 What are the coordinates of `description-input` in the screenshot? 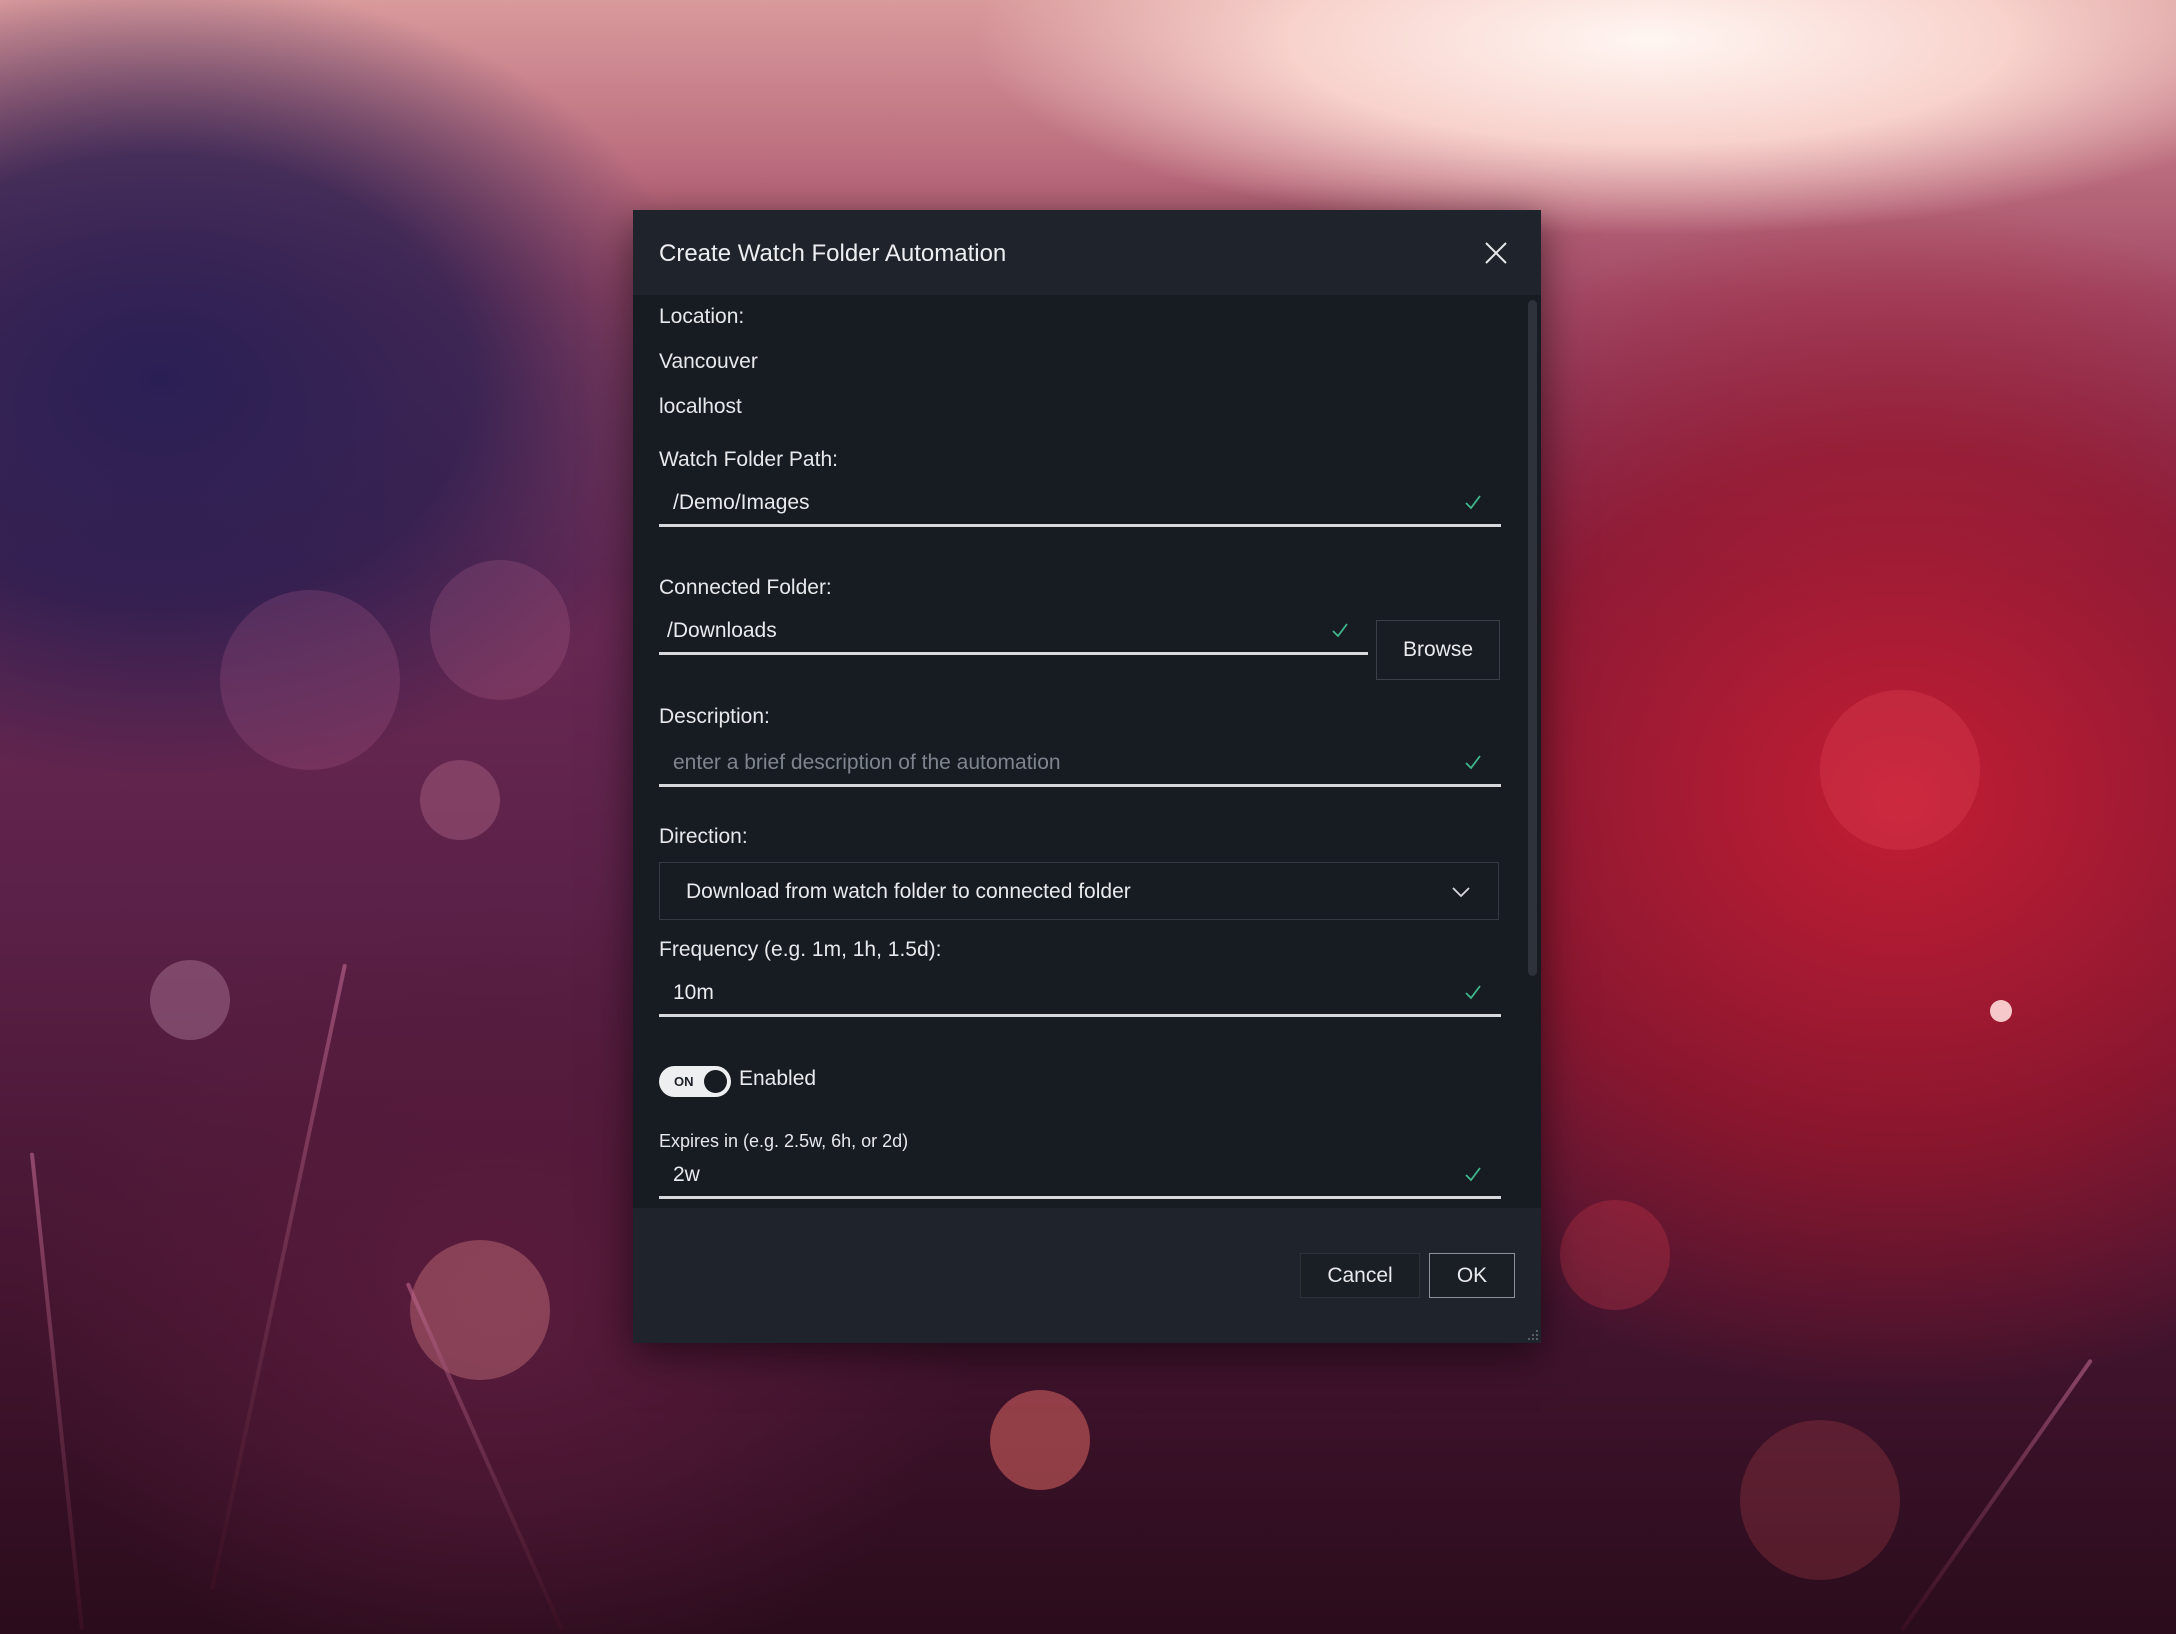 It's located at (1059, 763).